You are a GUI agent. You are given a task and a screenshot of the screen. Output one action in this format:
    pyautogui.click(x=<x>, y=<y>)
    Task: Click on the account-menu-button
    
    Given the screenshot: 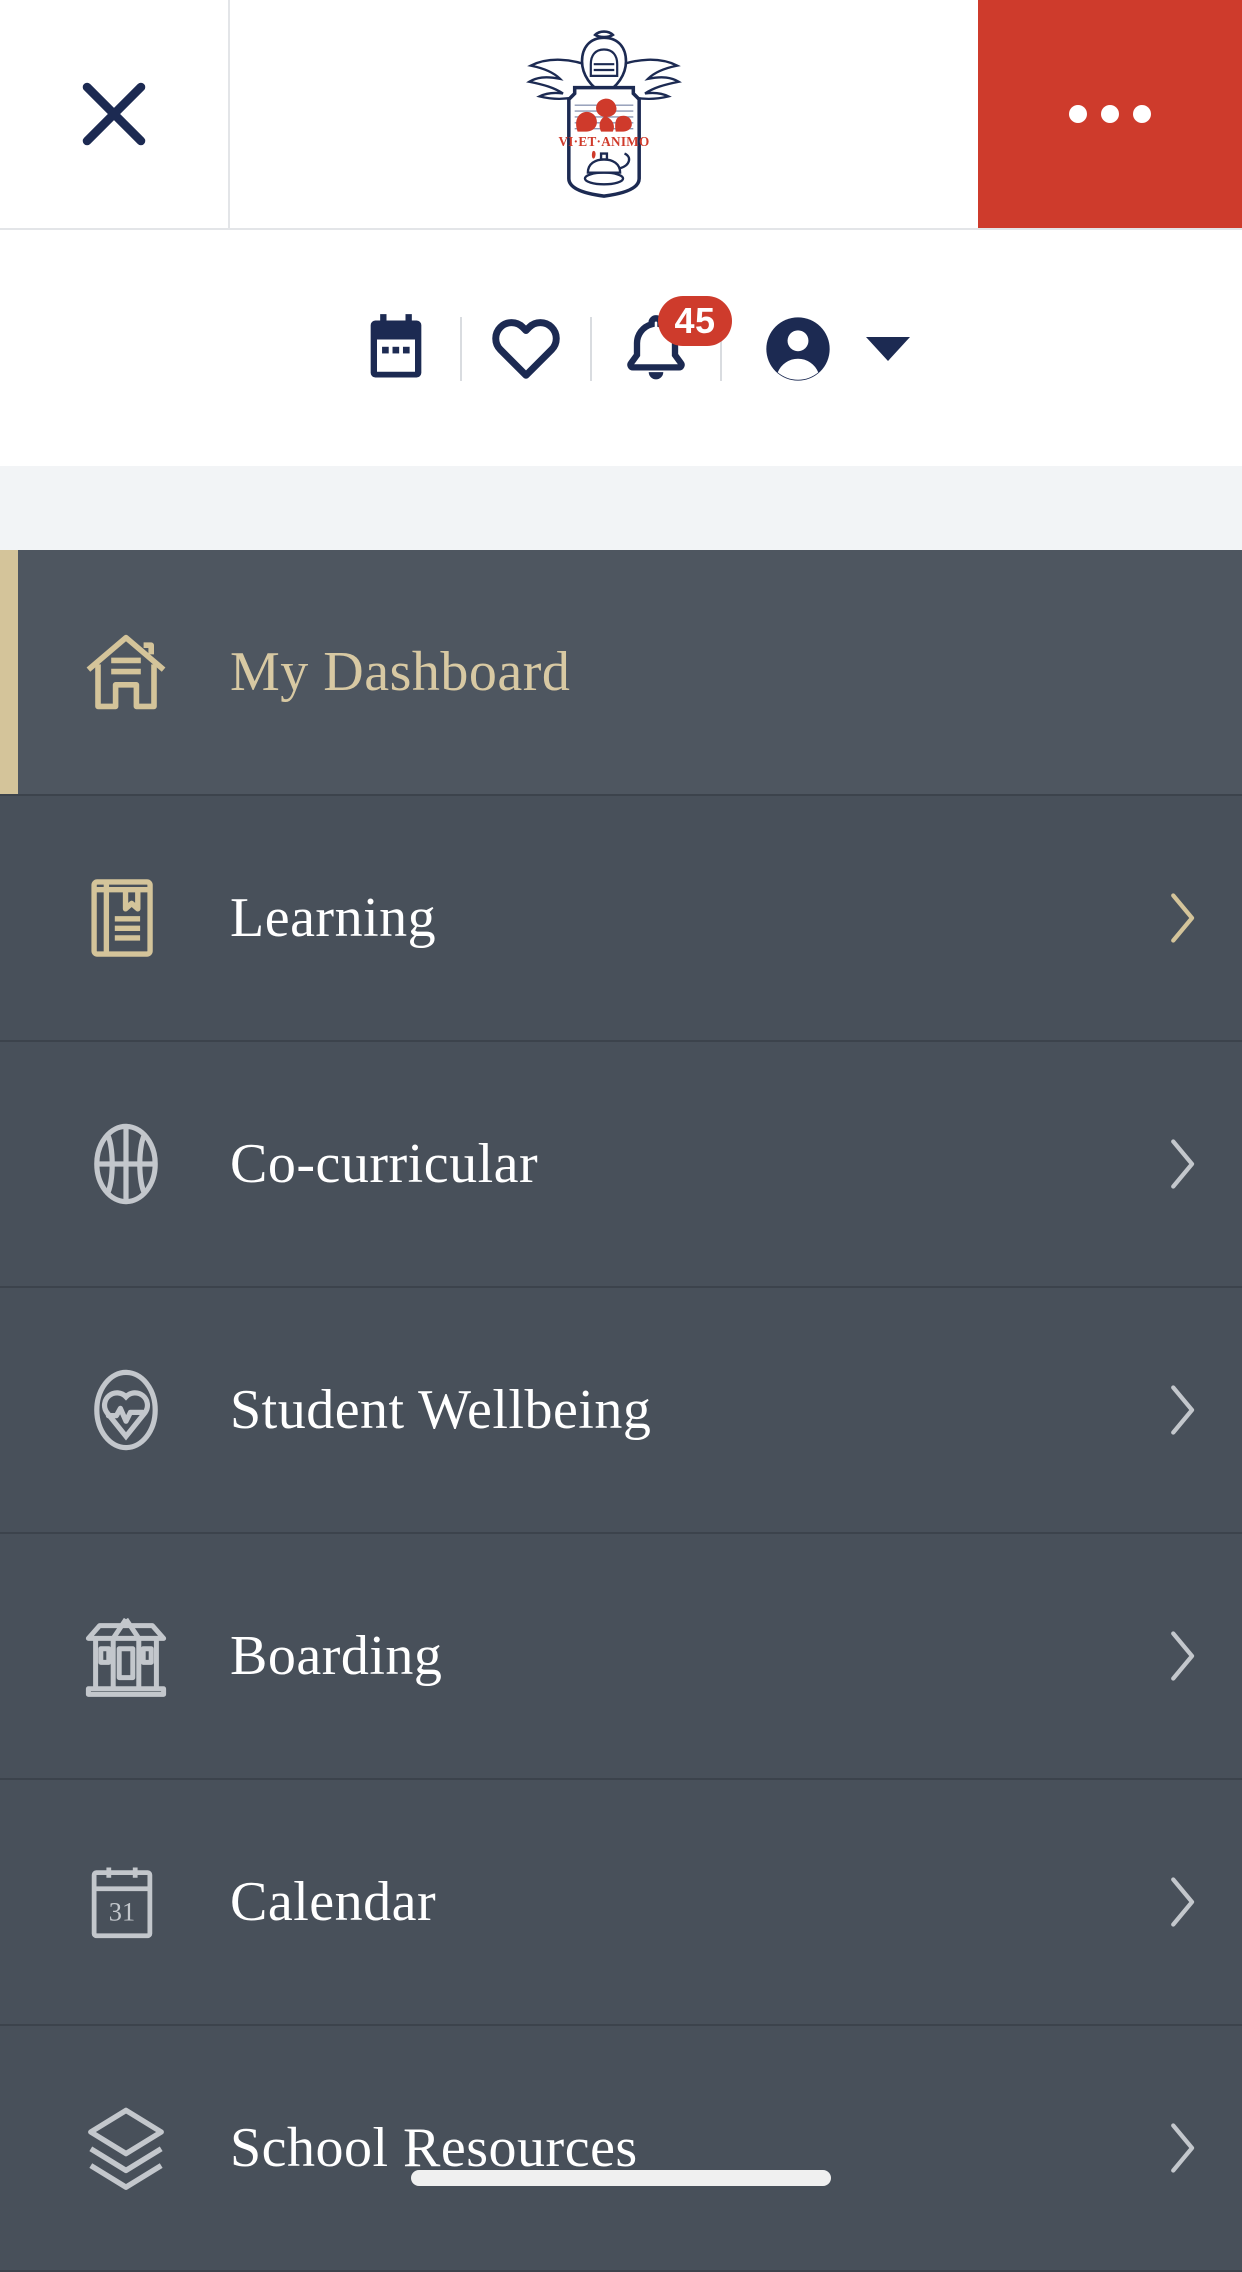 What is the action you would take?
    pyautogui.click(x=835, y=349)
    